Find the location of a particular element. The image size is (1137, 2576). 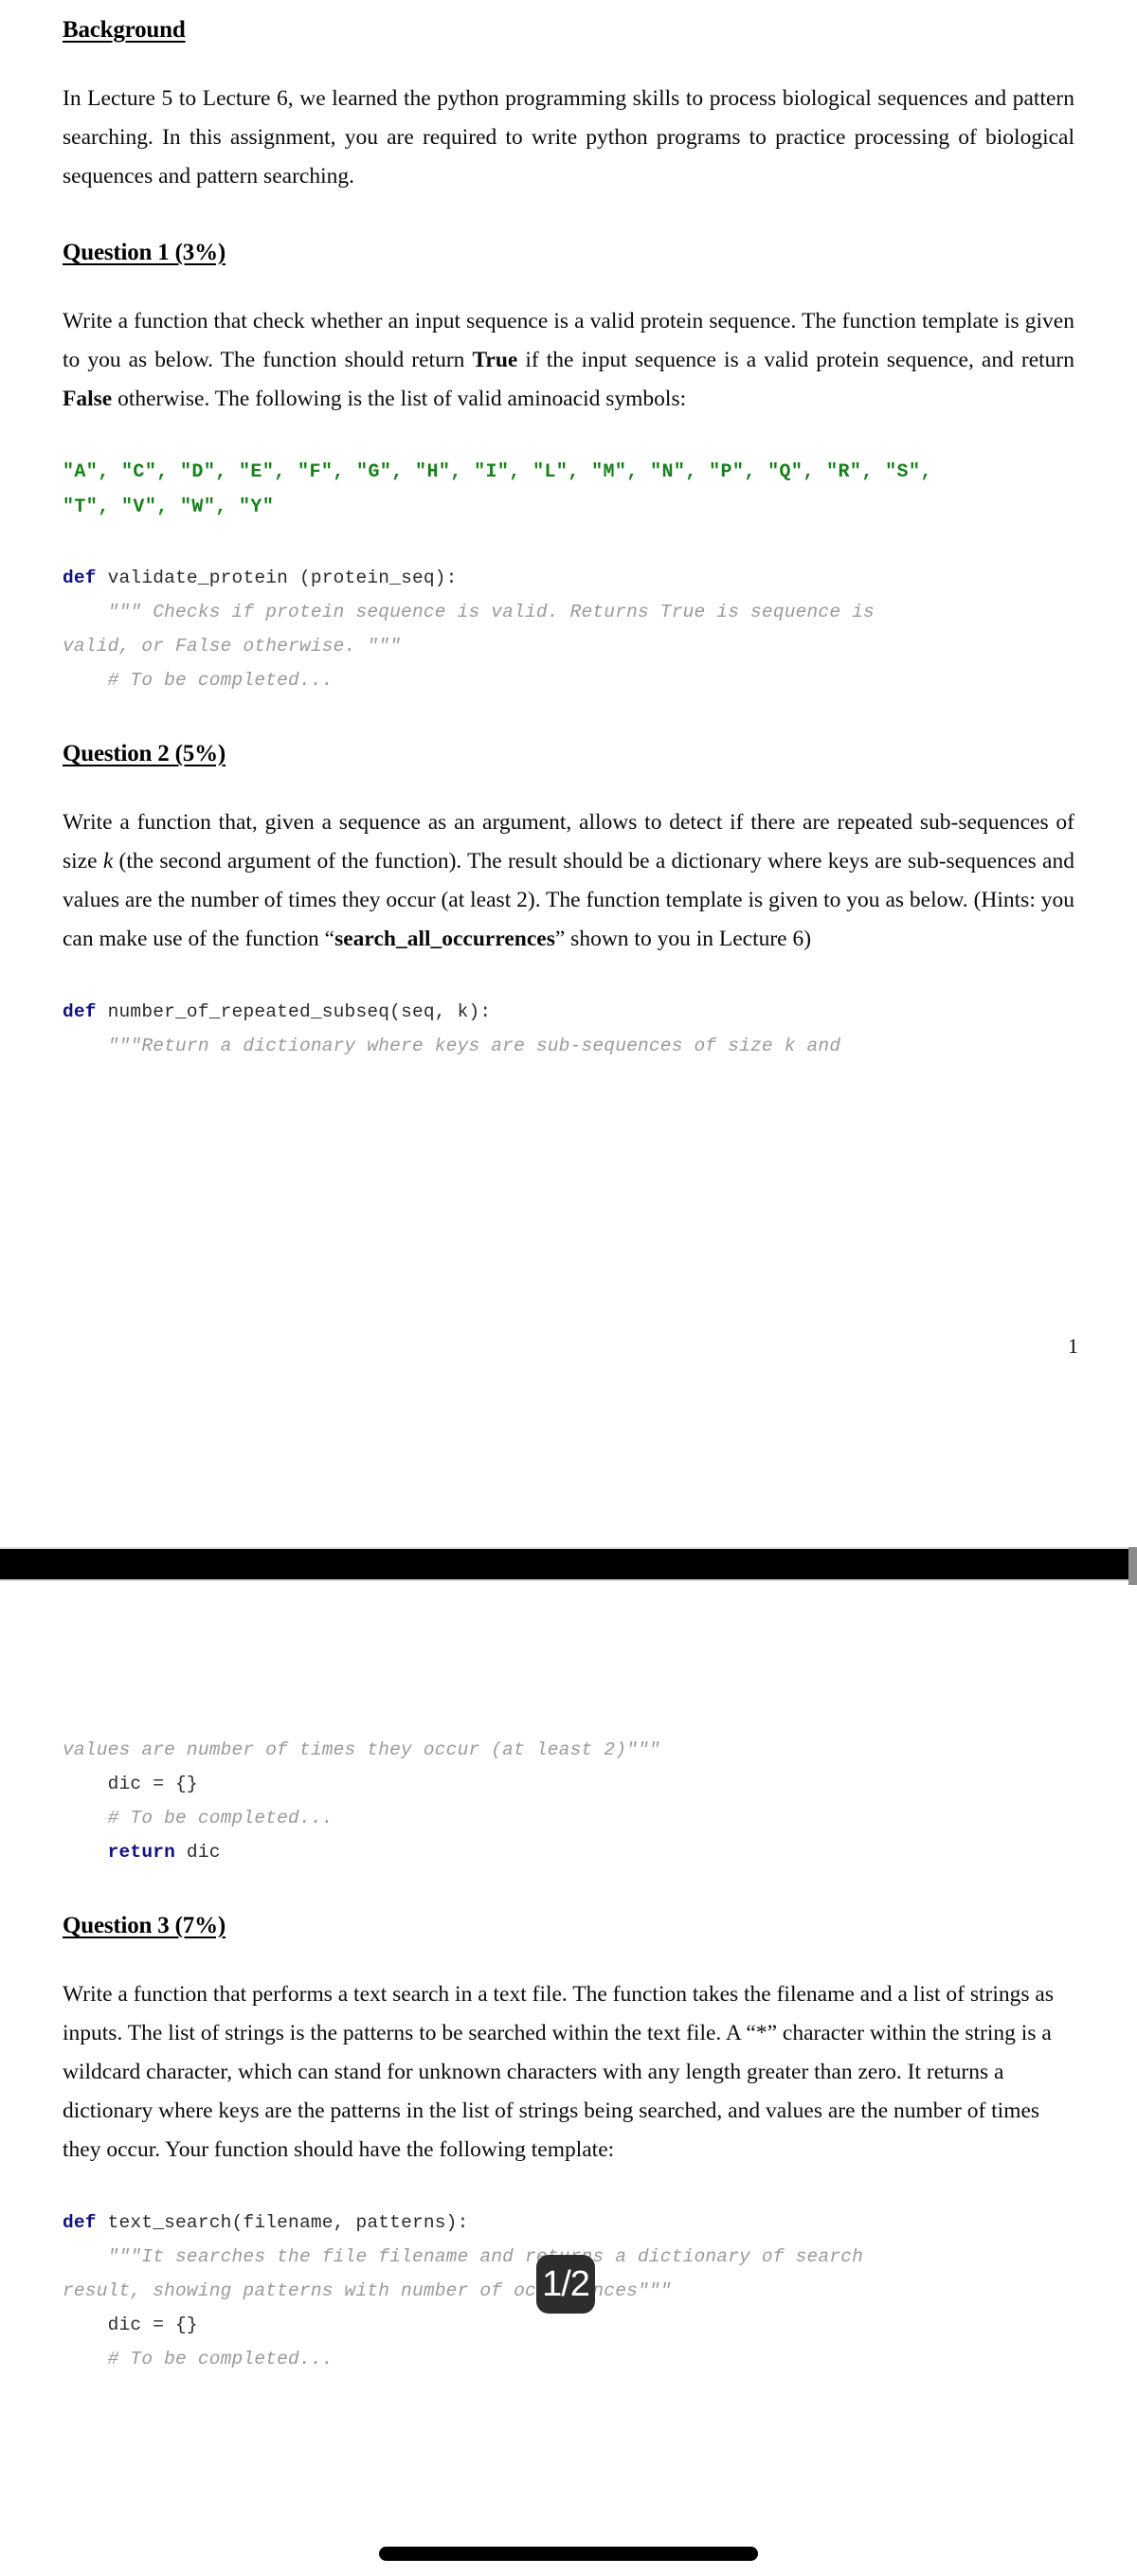

heading-question-1: Question 1 (3%) is located at coordinates (145, 252).